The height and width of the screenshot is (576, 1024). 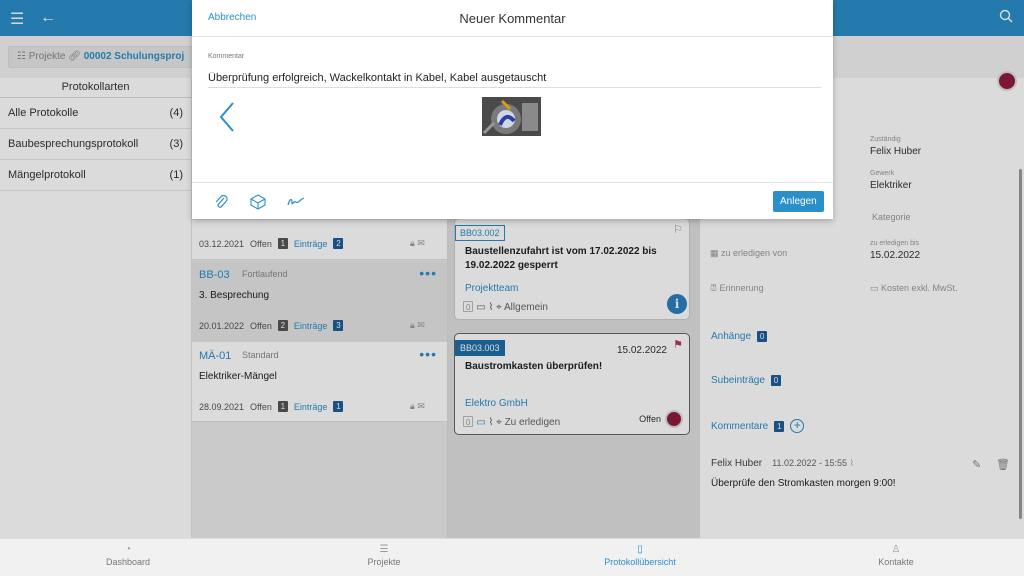 What do you see at coordinates (221, 203) in the screenshot?
I see `paperclip-icon` at bounding box center [221, 203].